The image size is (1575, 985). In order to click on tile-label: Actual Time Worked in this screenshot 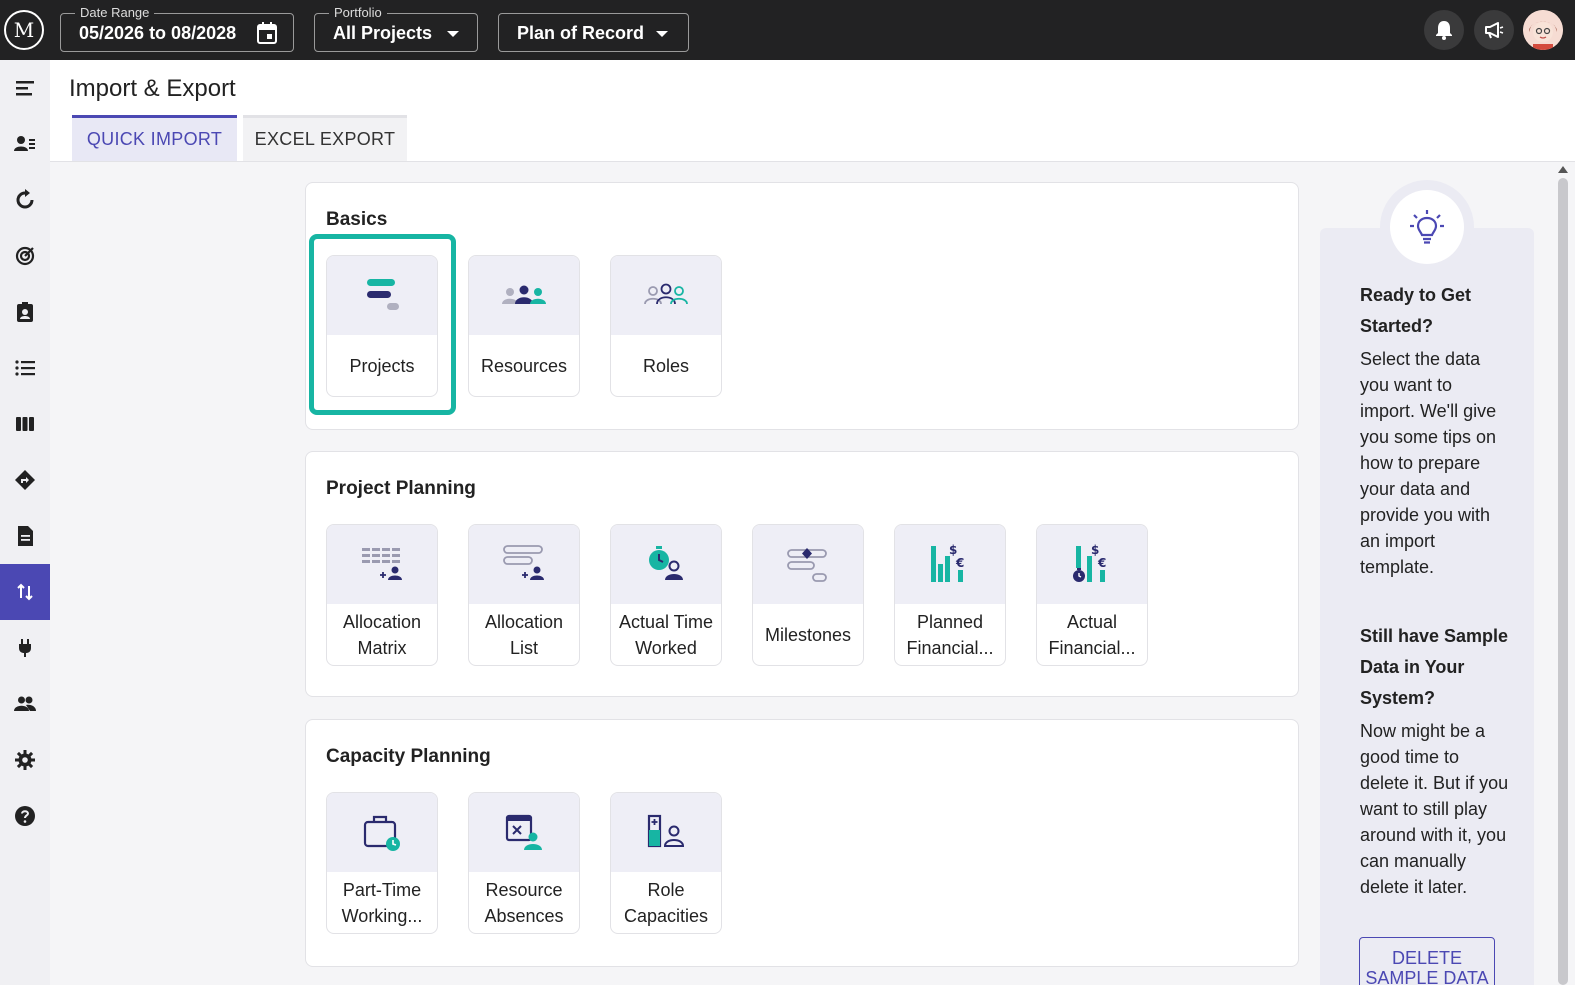, I will do `click(666, 635)`.